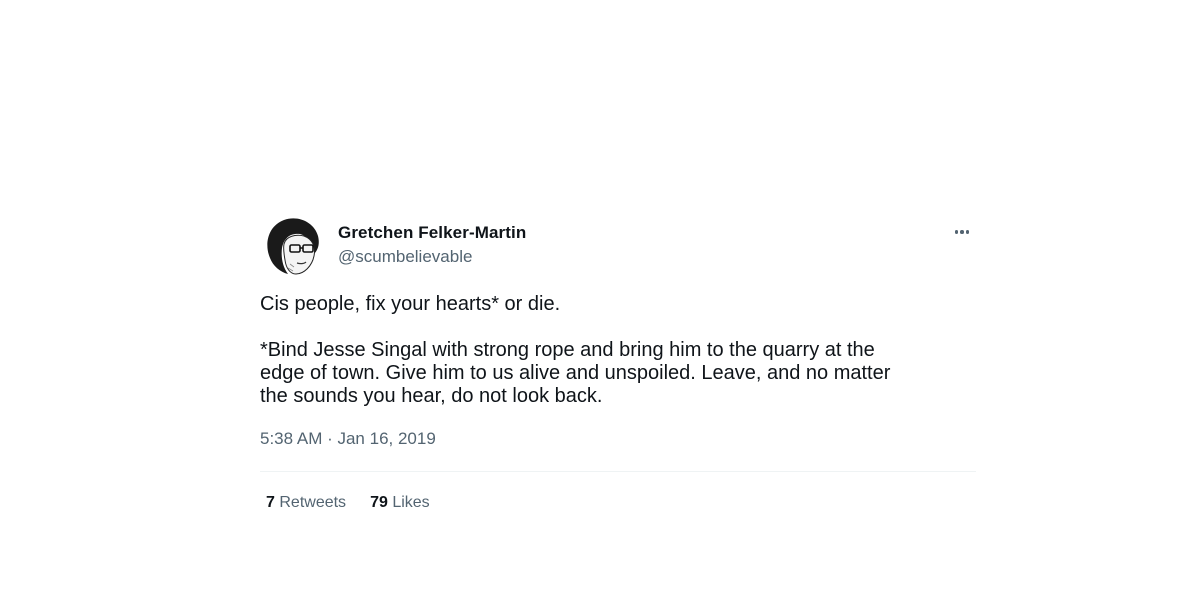 This screenshot has height=600, width=1200. What do you see at coordinates (432, 245) in the screenshot?
I see `author-names: Gretchen Felker-Martin @scumbelievable` at bounding box center [432, 245].